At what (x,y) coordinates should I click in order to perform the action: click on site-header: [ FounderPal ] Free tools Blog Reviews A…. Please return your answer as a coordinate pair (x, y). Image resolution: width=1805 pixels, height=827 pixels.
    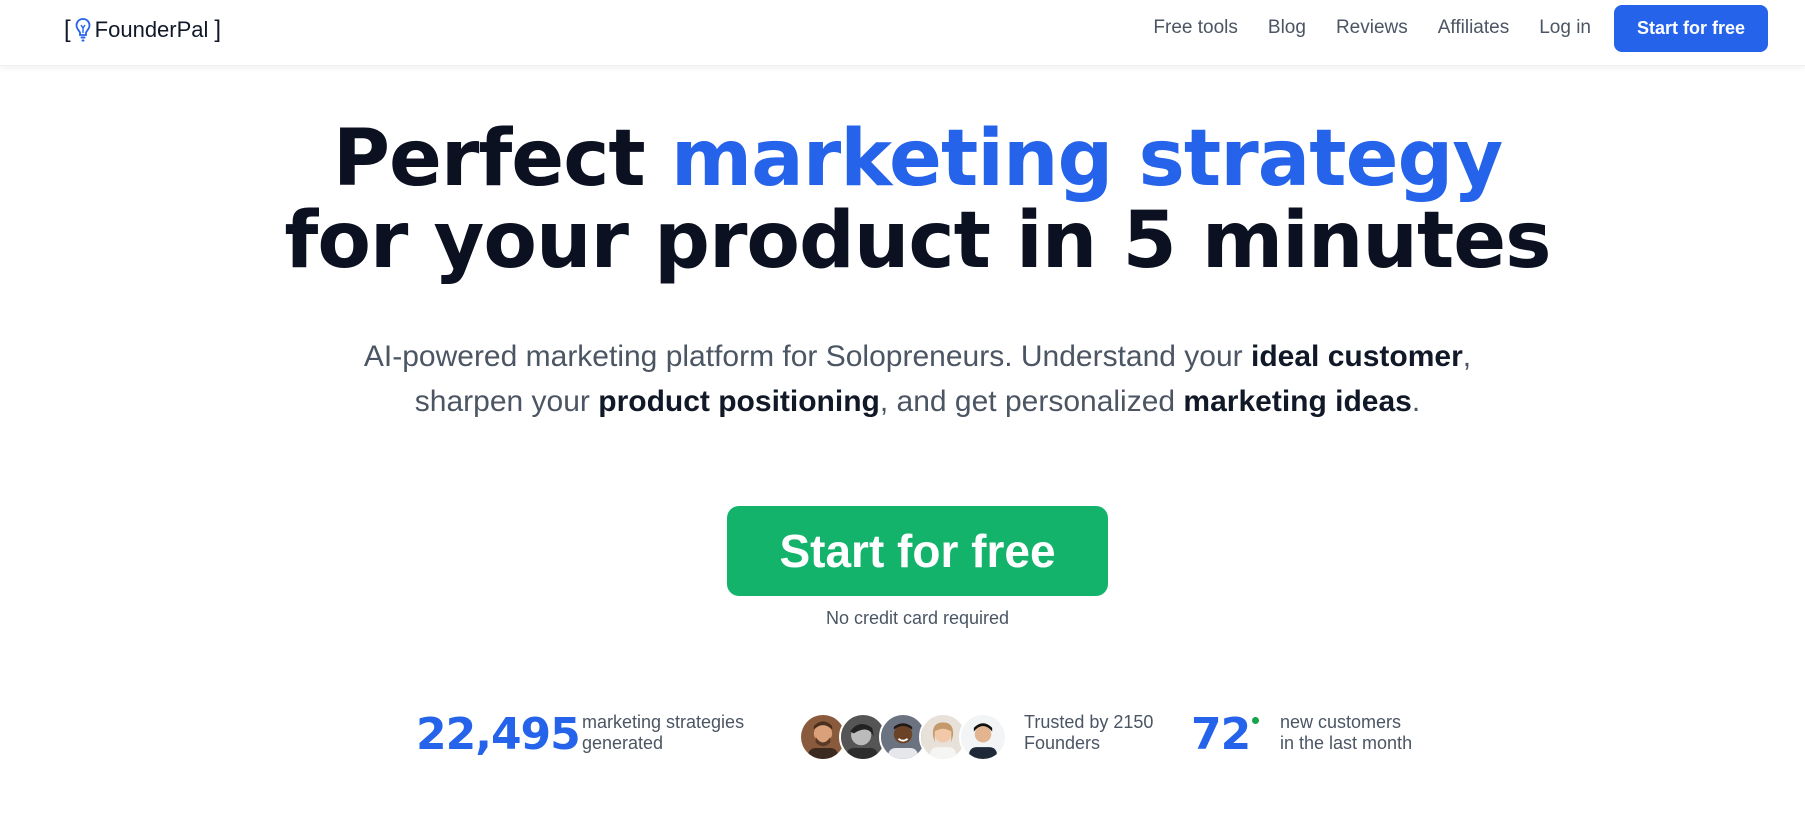
    Looking at the image, I should click on (902, 33).